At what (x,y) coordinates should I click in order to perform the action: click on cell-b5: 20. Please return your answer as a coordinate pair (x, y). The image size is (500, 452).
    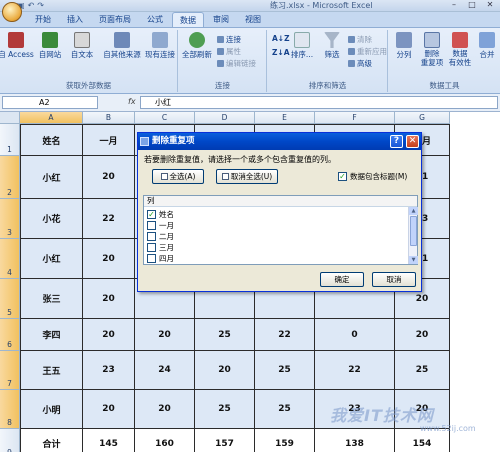
    Looking at the image, I should click on (109, 299).